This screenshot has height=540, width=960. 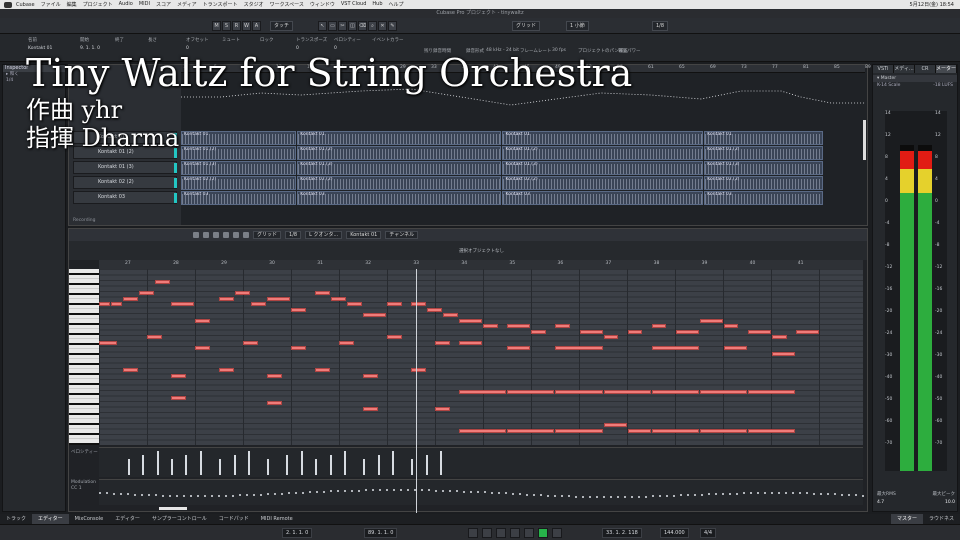 What do you see at coordinates (8, 4) in the screenshot?
I see `apple-icon` at bounding box center [8, 4].